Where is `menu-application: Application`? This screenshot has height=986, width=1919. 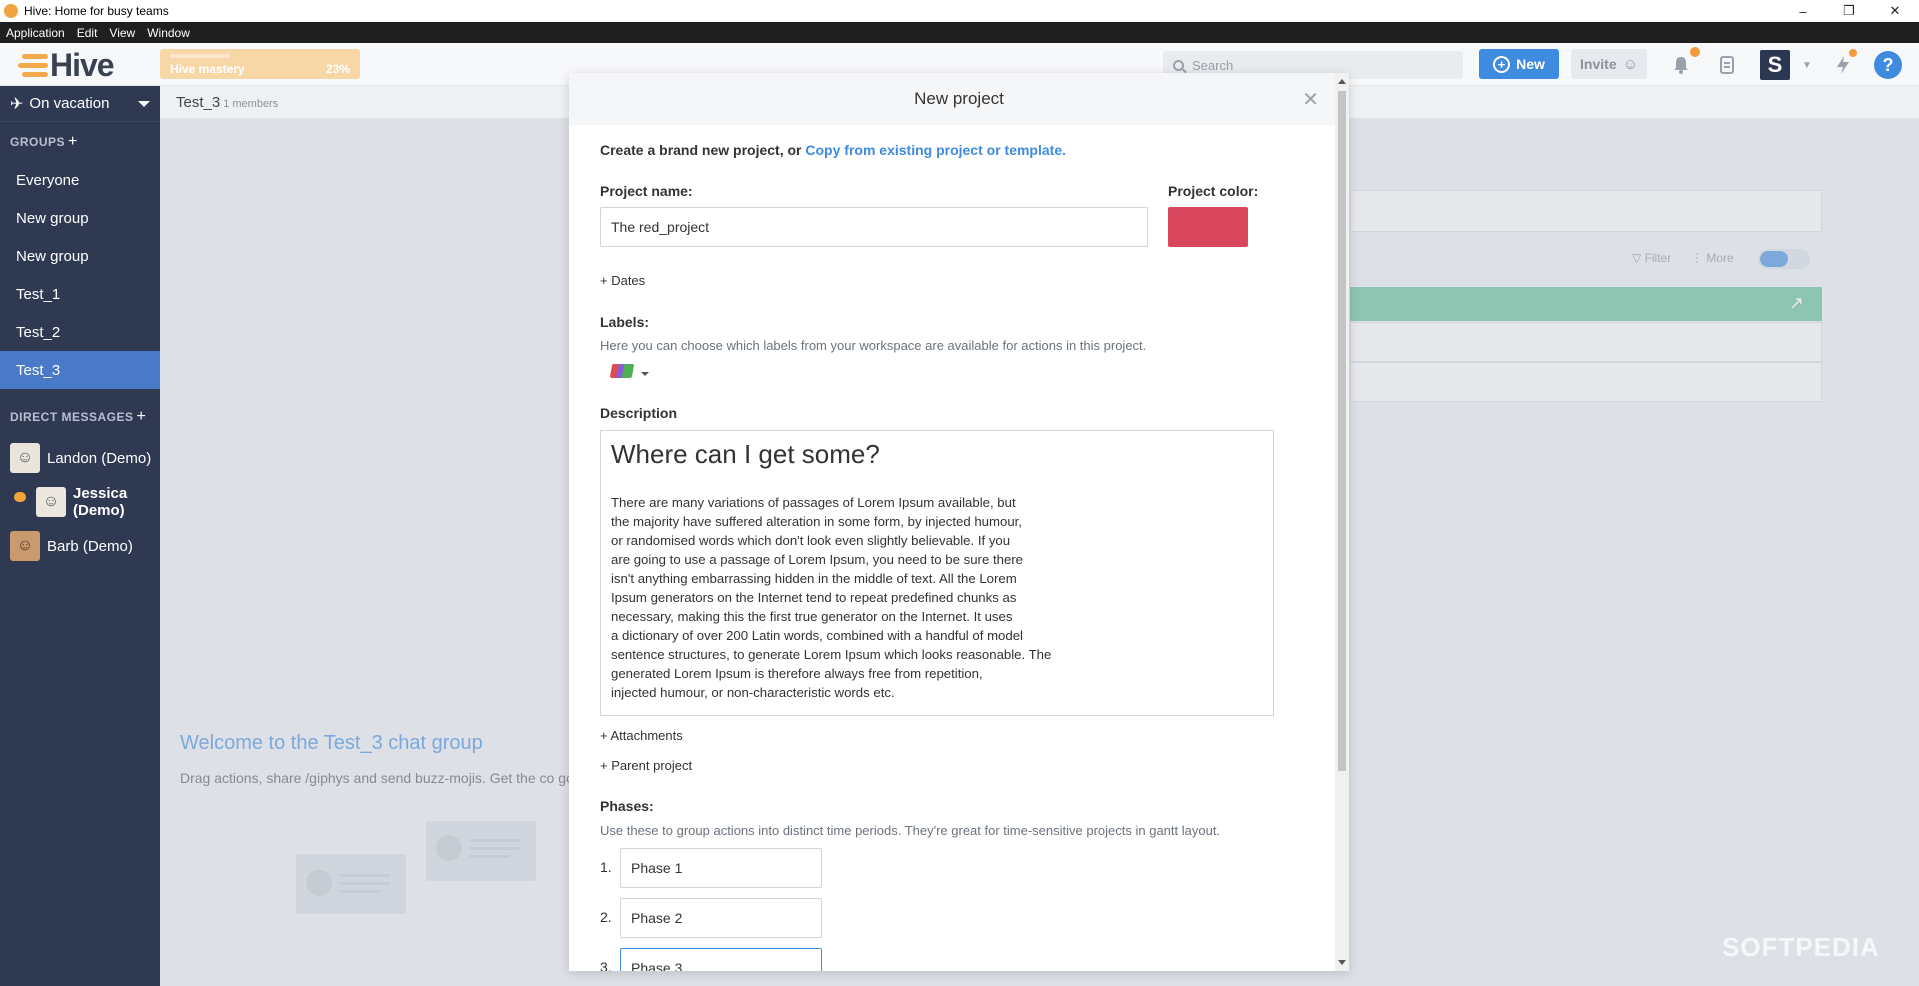
menu-application: Application is located at coordinates (35, 33).